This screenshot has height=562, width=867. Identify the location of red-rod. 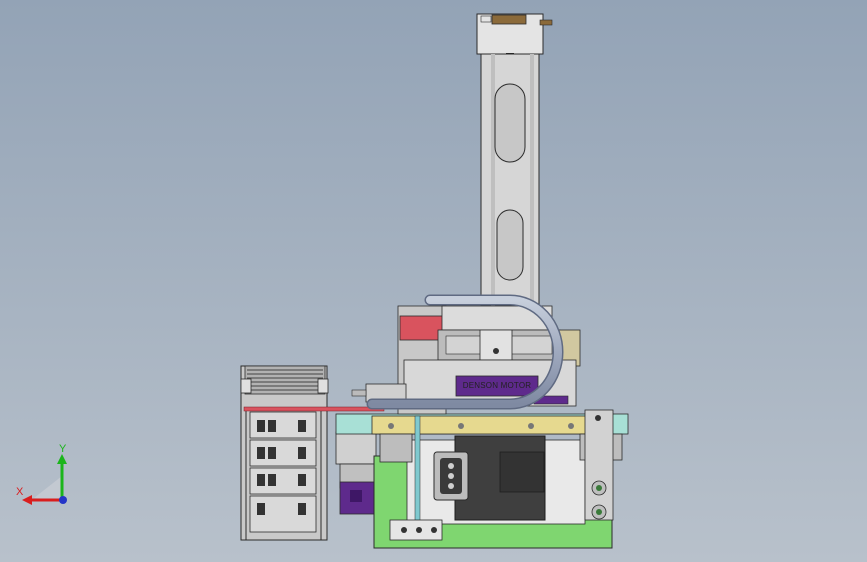
(314, 409).